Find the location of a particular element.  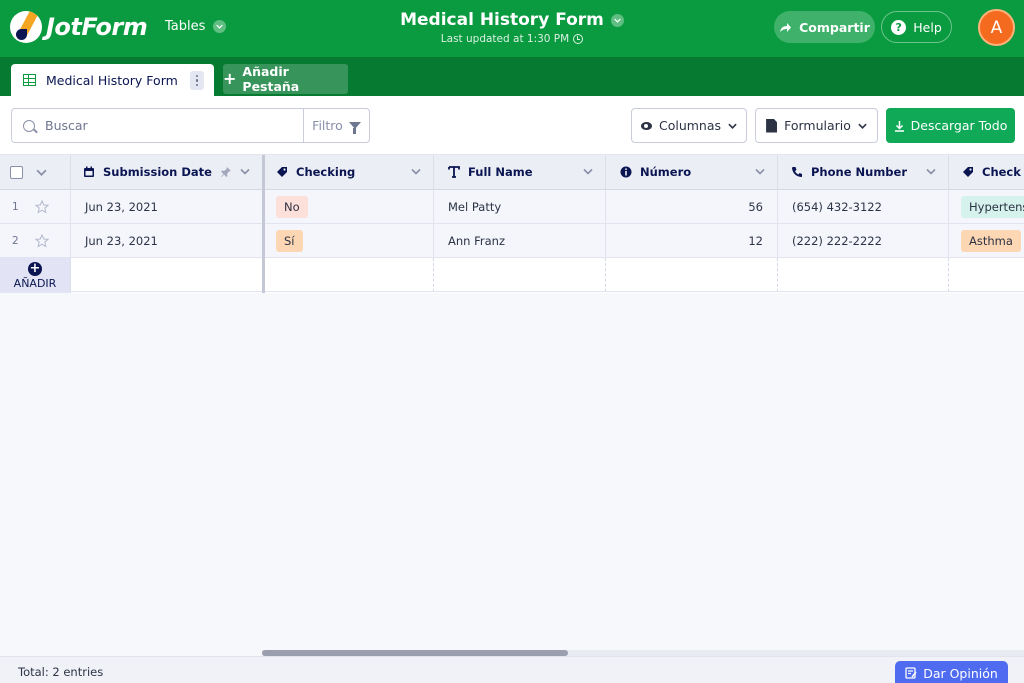

help-icon: ? is located at coordinates (899, 27).